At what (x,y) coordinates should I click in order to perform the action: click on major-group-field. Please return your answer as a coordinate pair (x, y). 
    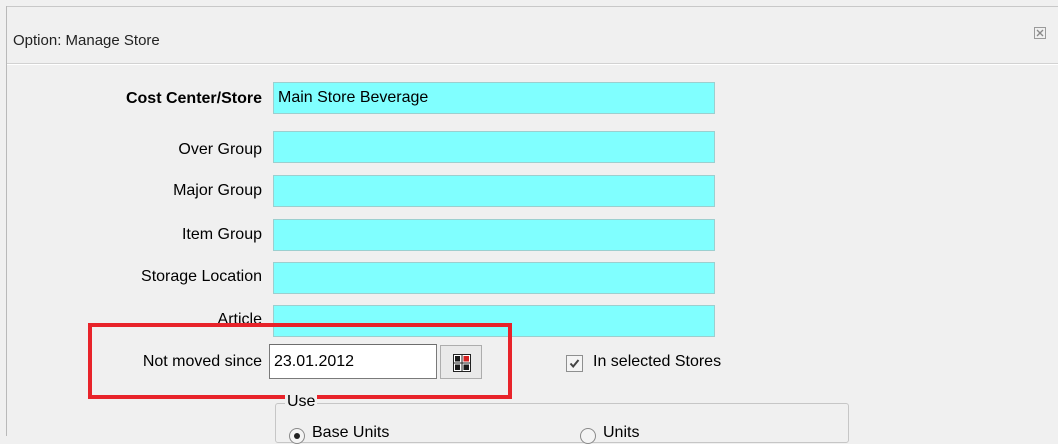
    Looking at the image, I should click on (494, 191).